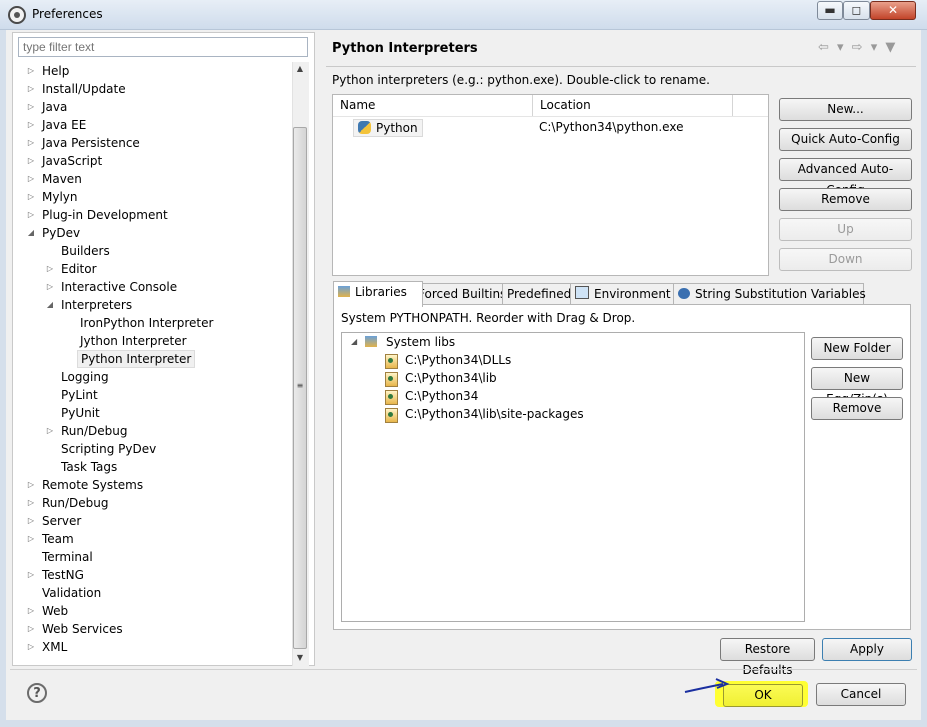  What do you see at coordinates (109, 449) in the screenshot?
I see `tree-item-label: Scripting PyDev` at bounding box center [109, 449].